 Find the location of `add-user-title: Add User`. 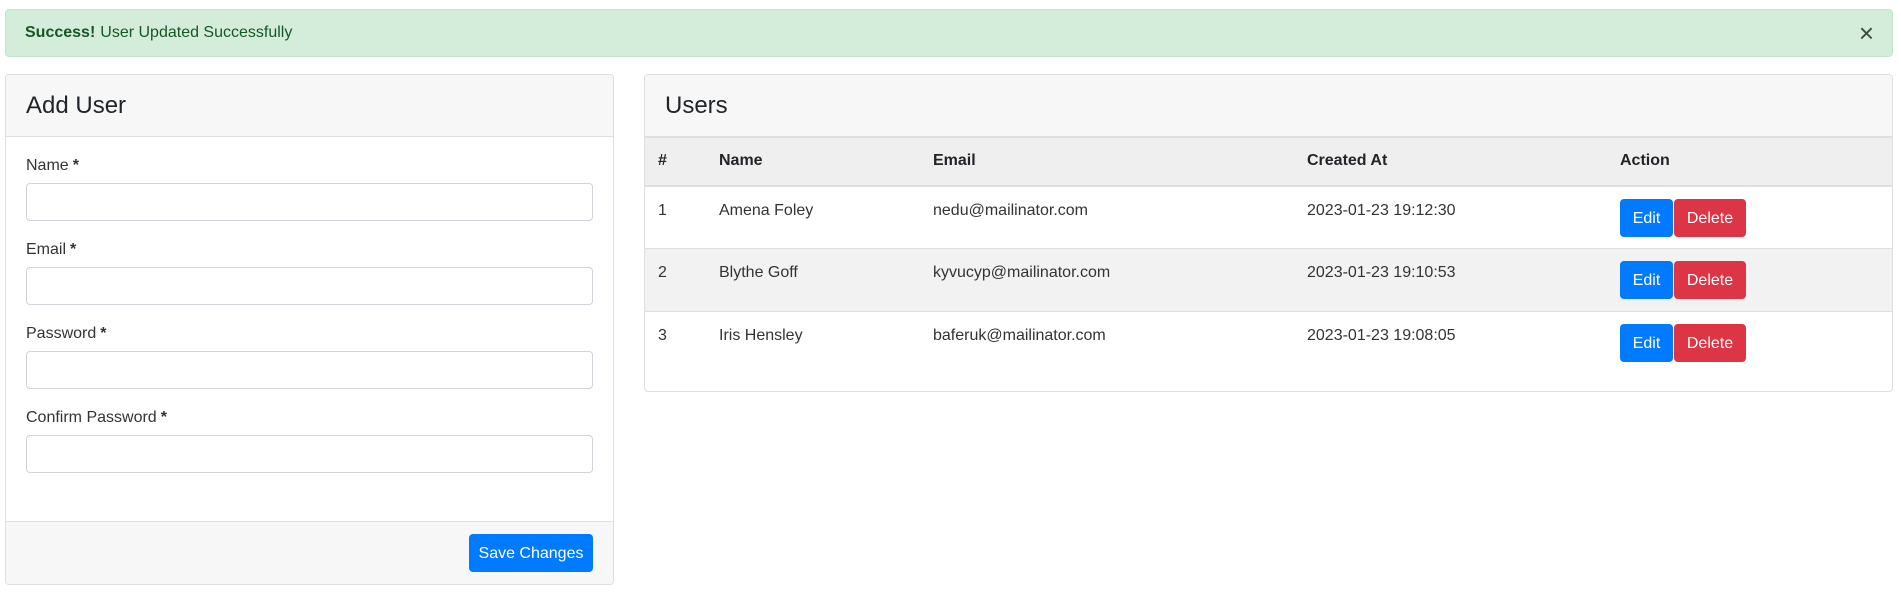

add-user-title: Add User is located at coordinates (309, 106).